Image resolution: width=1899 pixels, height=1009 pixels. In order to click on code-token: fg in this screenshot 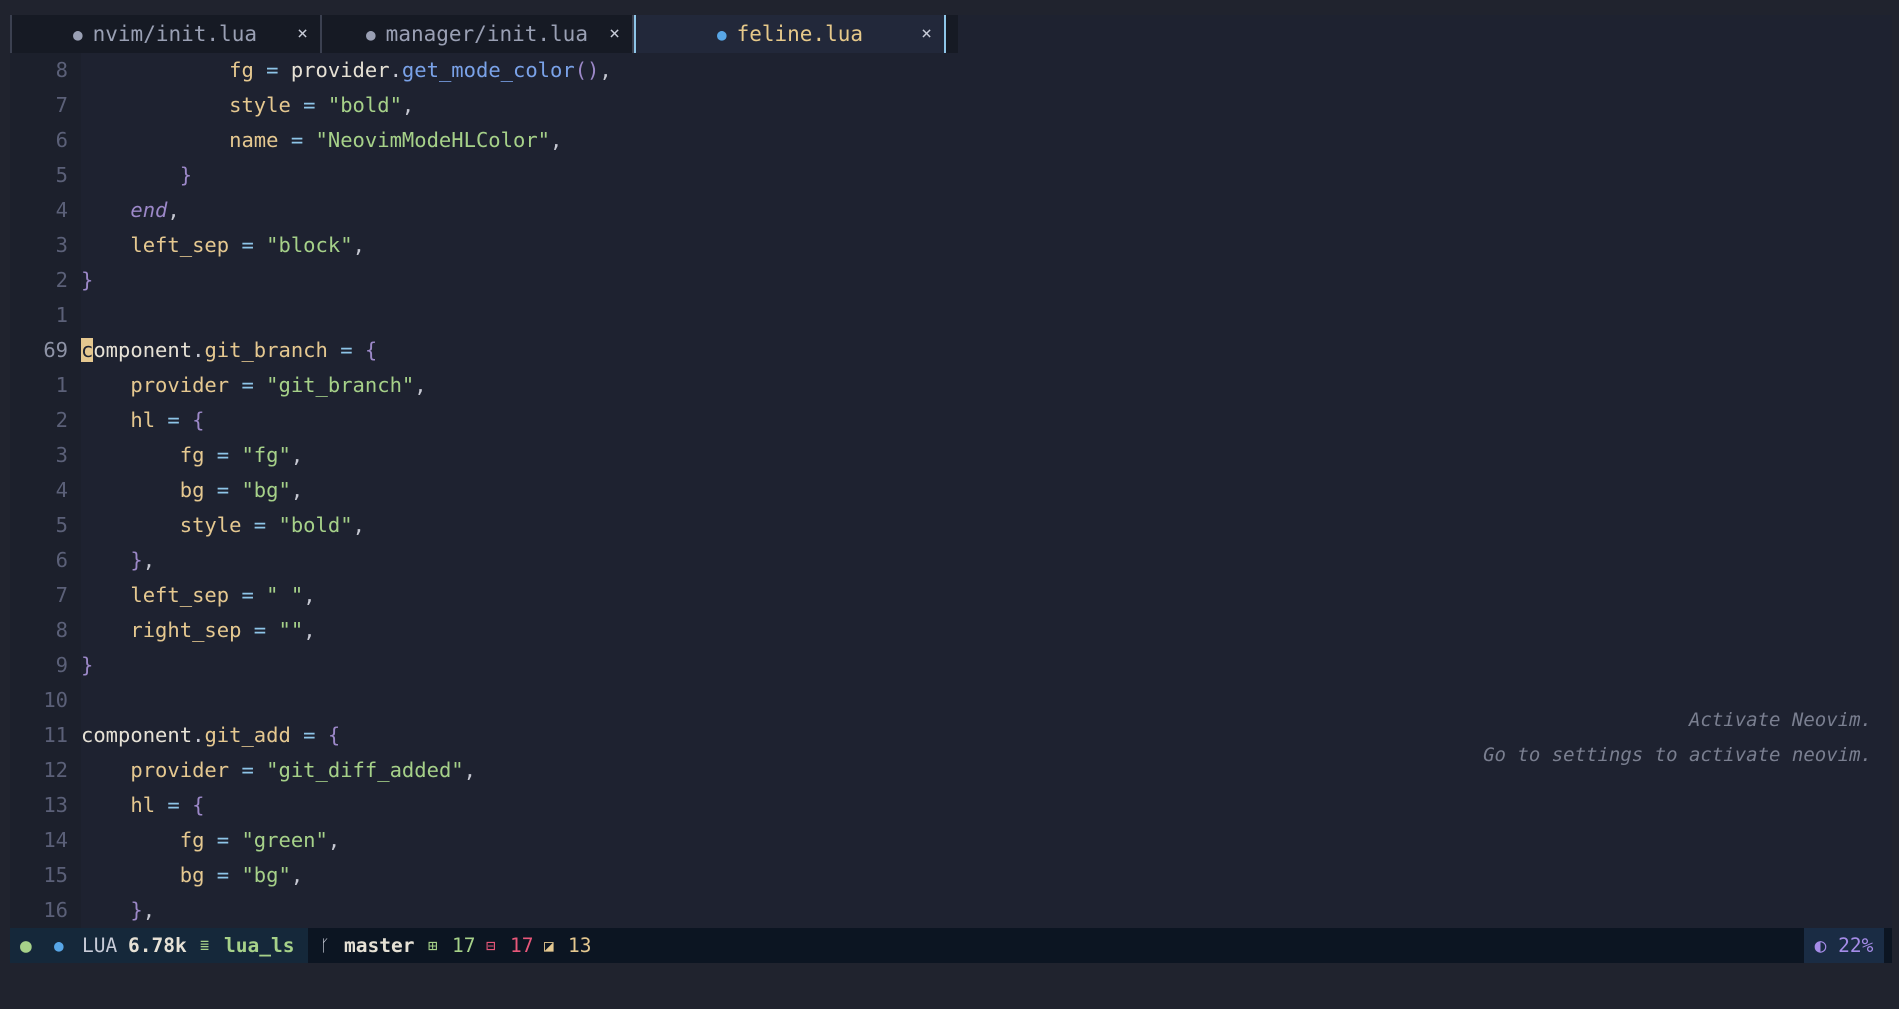, I will do `click(192, 455)`.